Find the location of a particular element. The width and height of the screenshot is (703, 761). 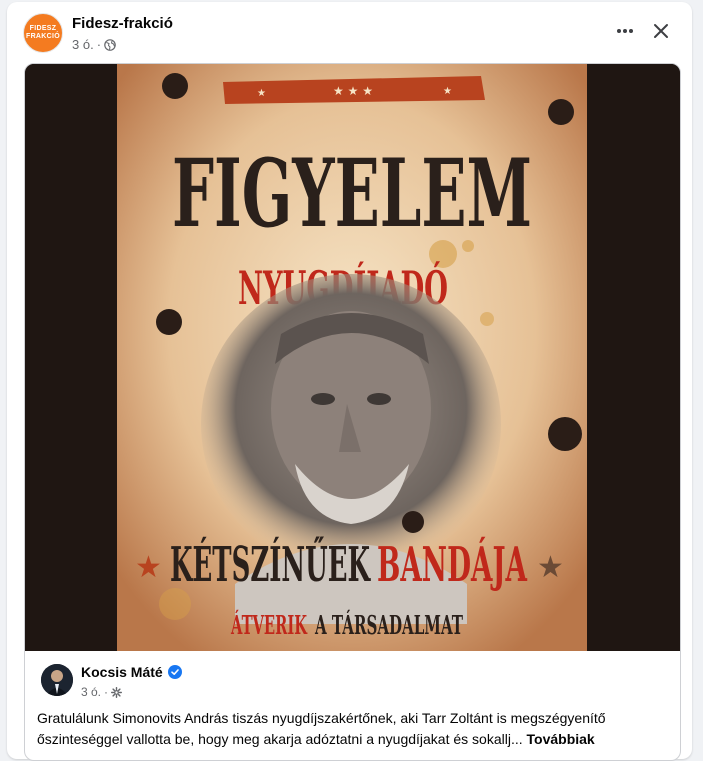

shared-post-timestamp: 3 ó. is located at coordinates (91, 692).